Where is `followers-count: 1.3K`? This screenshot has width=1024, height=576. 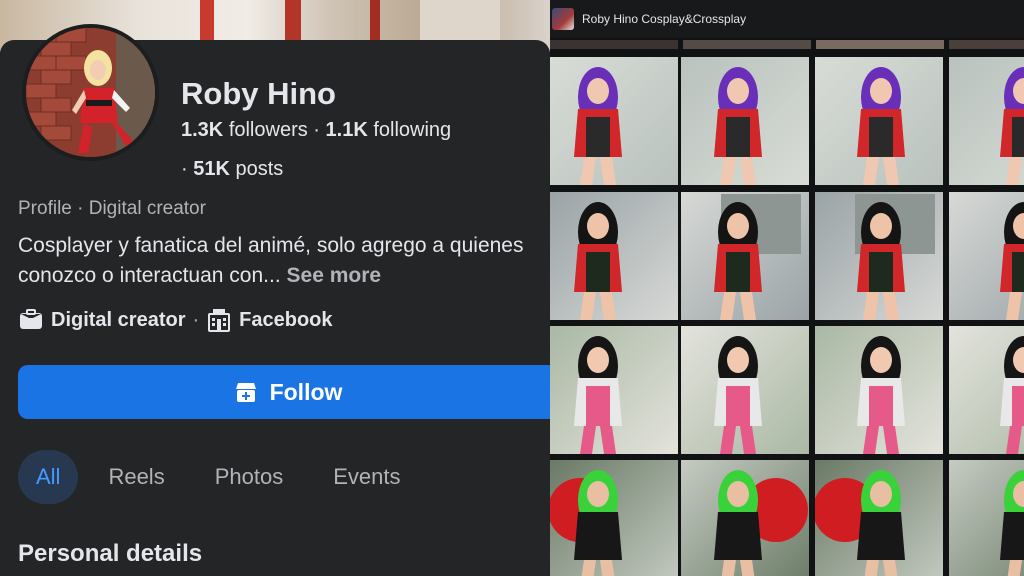 followers-count: 1.3K is located at coordinates (202, 130).